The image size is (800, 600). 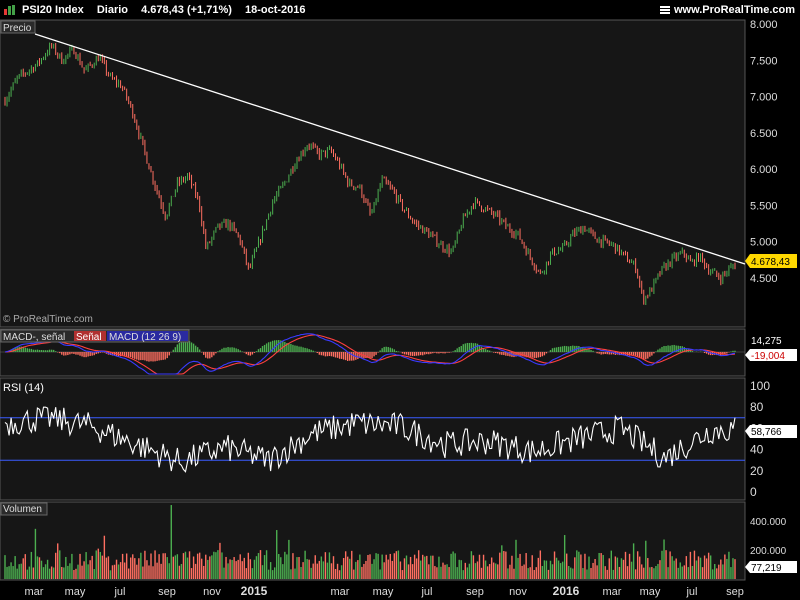 What do you see at coordinates (254, 591) in the screenshot?
I see `x-axis-label: 2015` at bounding box center [254, 591].